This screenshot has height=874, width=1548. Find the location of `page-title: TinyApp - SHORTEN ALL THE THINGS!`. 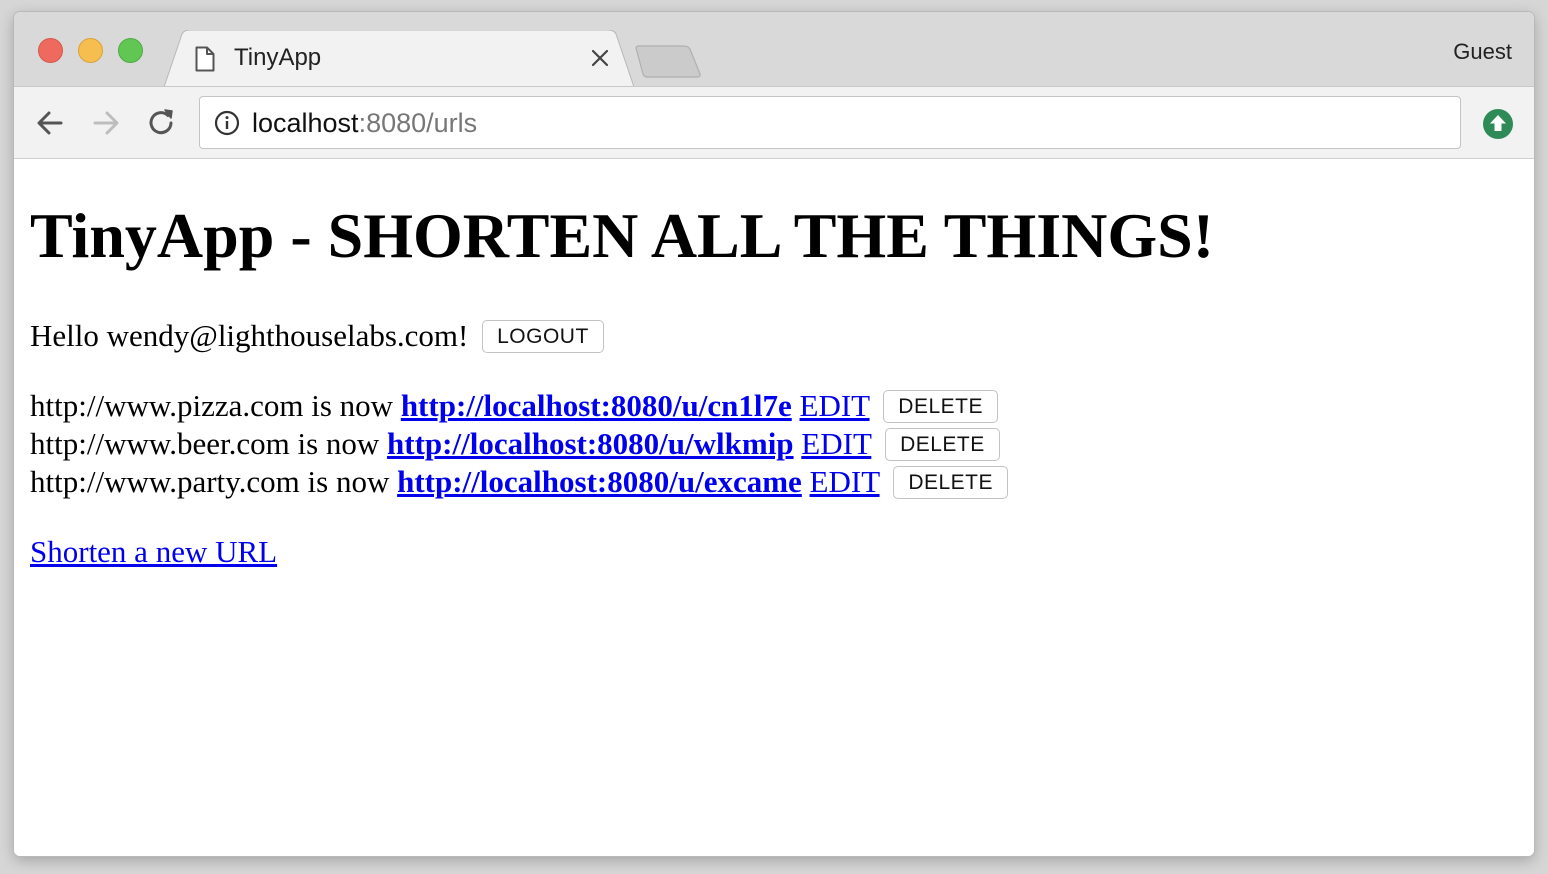

page-title: TinyApp - SHORTEN ALL THE THINGS! is located at coordinates (622, 235).